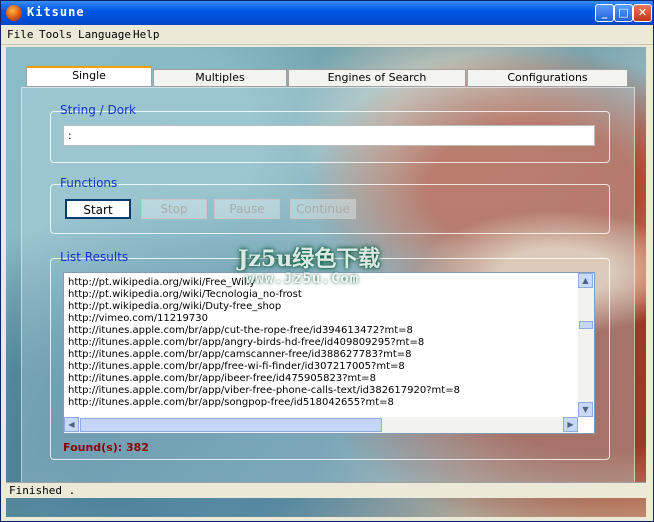 The height and width of the screenshot is (522, 654). What do you see at coordinates (94, 257) in the screenshot?
I see `list-results-label: List Results` at bounding box center [94, 257].